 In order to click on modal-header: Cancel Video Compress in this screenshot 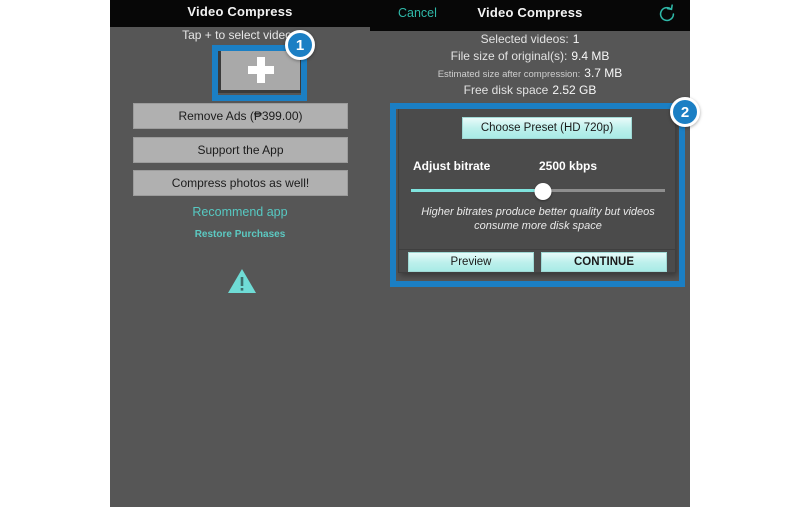, I will do `click(530, 15)`.